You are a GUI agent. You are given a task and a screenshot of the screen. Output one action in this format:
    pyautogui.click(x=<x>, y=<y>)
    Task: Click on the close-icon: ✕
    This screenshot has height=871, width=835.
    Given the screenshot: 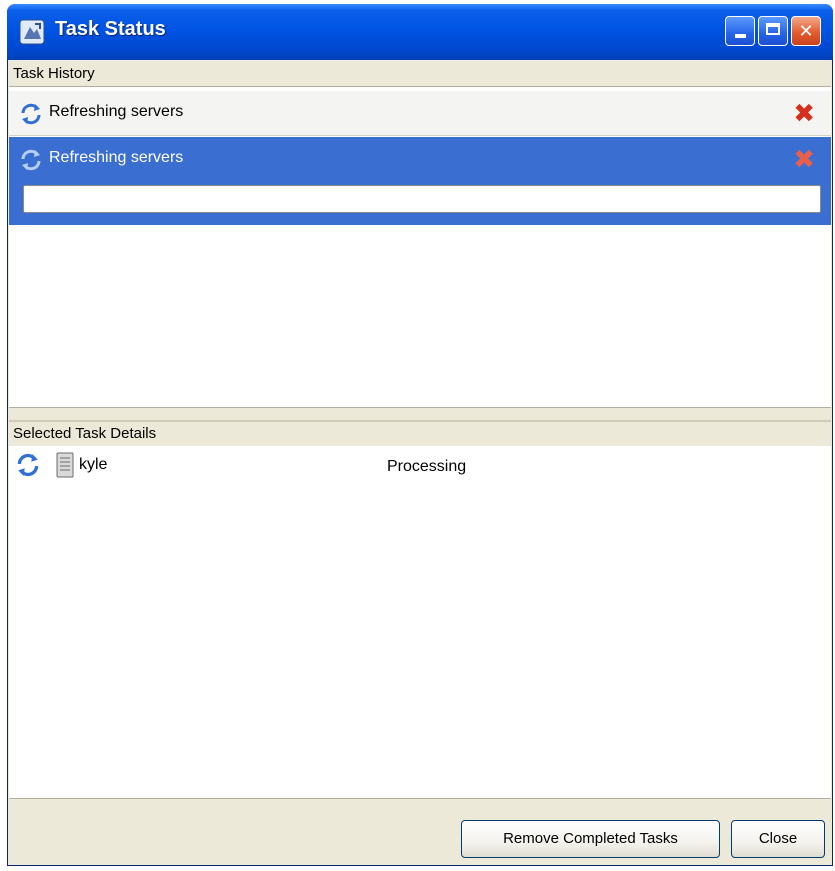 What is the action you would take?
    pyautogui.click(x=806, y=31)
    